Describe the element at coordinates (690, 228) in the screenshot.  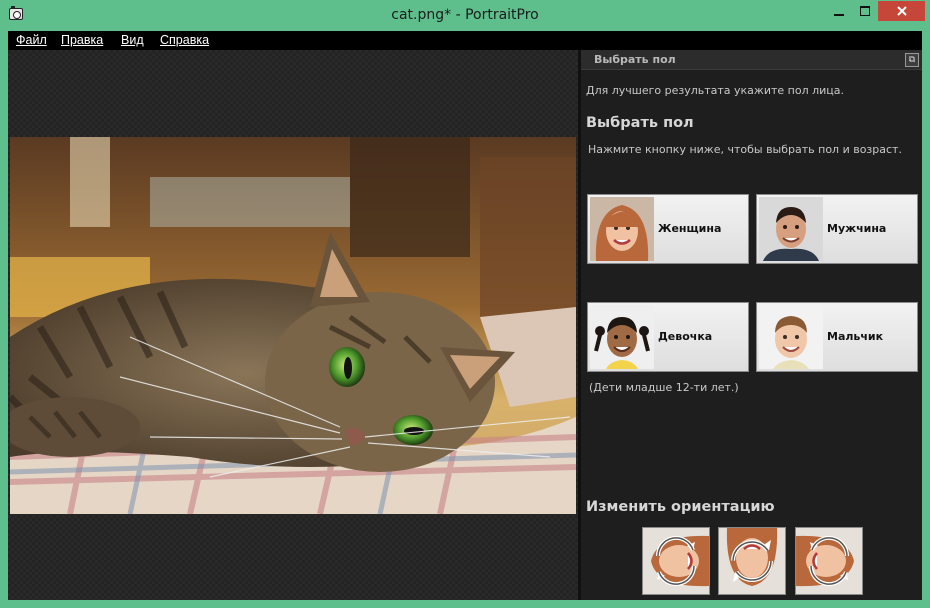
I see `woman-label: Женщина` at that location.